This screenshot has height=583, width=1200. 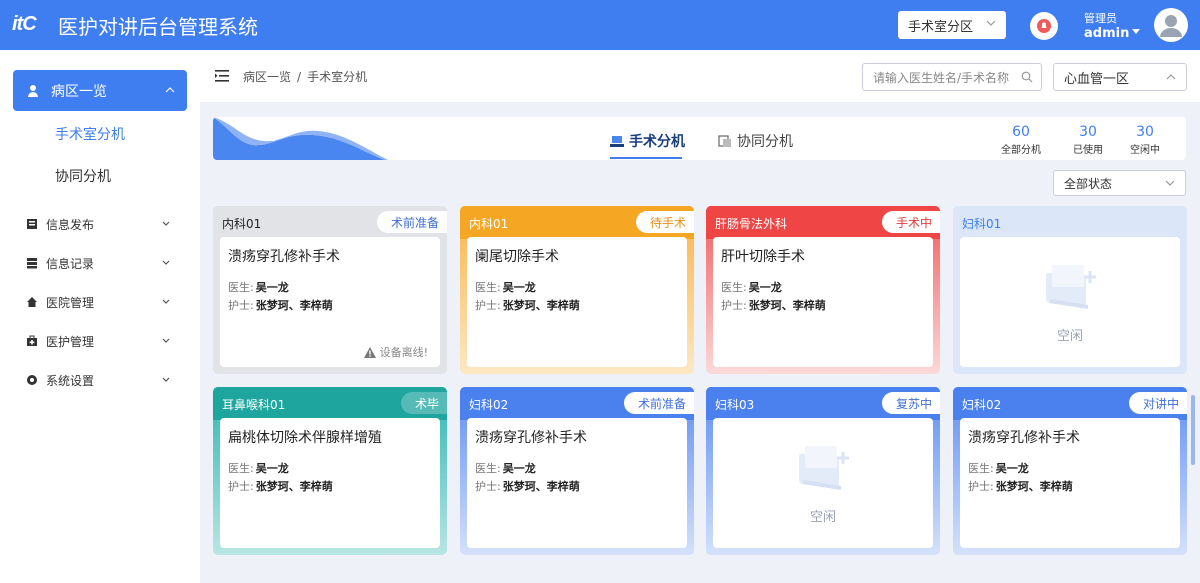 I want to click on sidebar-item-medical-mgmt: 医护管理, so click(x=101, y=341).